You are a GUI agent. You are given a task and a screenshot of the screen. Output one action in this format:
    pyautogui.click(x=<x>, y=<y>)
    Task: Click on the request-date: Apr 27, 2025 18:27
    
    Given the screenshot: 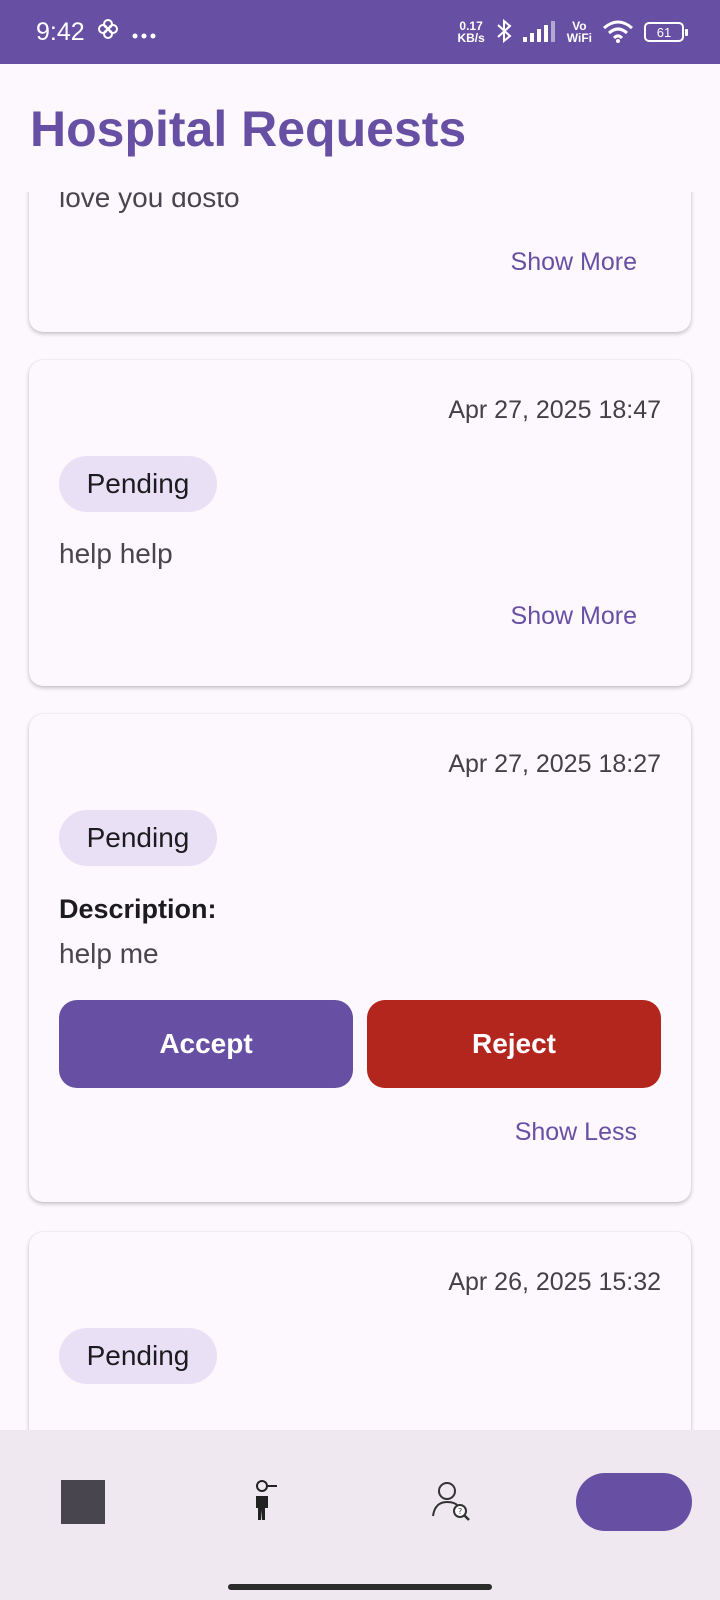 What is the action you would take?
    pyautogui.click(x=554, y=764)
    